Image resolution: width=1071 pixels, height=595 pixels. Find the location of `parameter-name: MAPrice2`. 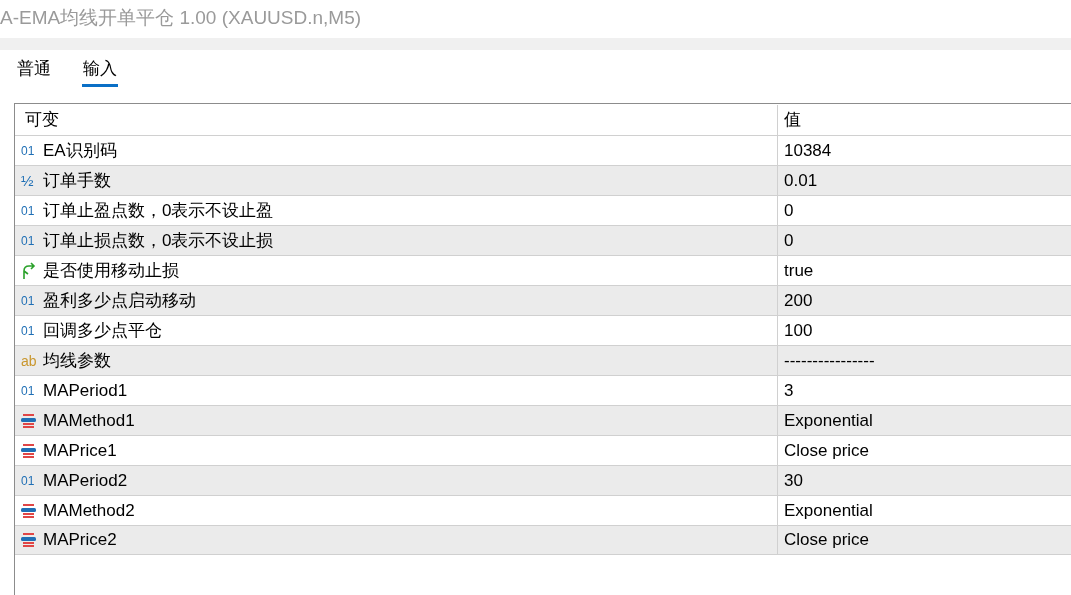

parameter-name: MAPrice2 is located at coordinates (80, 540).